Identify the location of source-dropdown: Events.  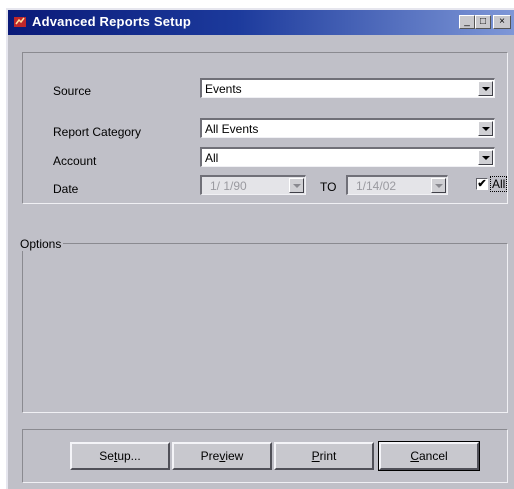
(347, 88).